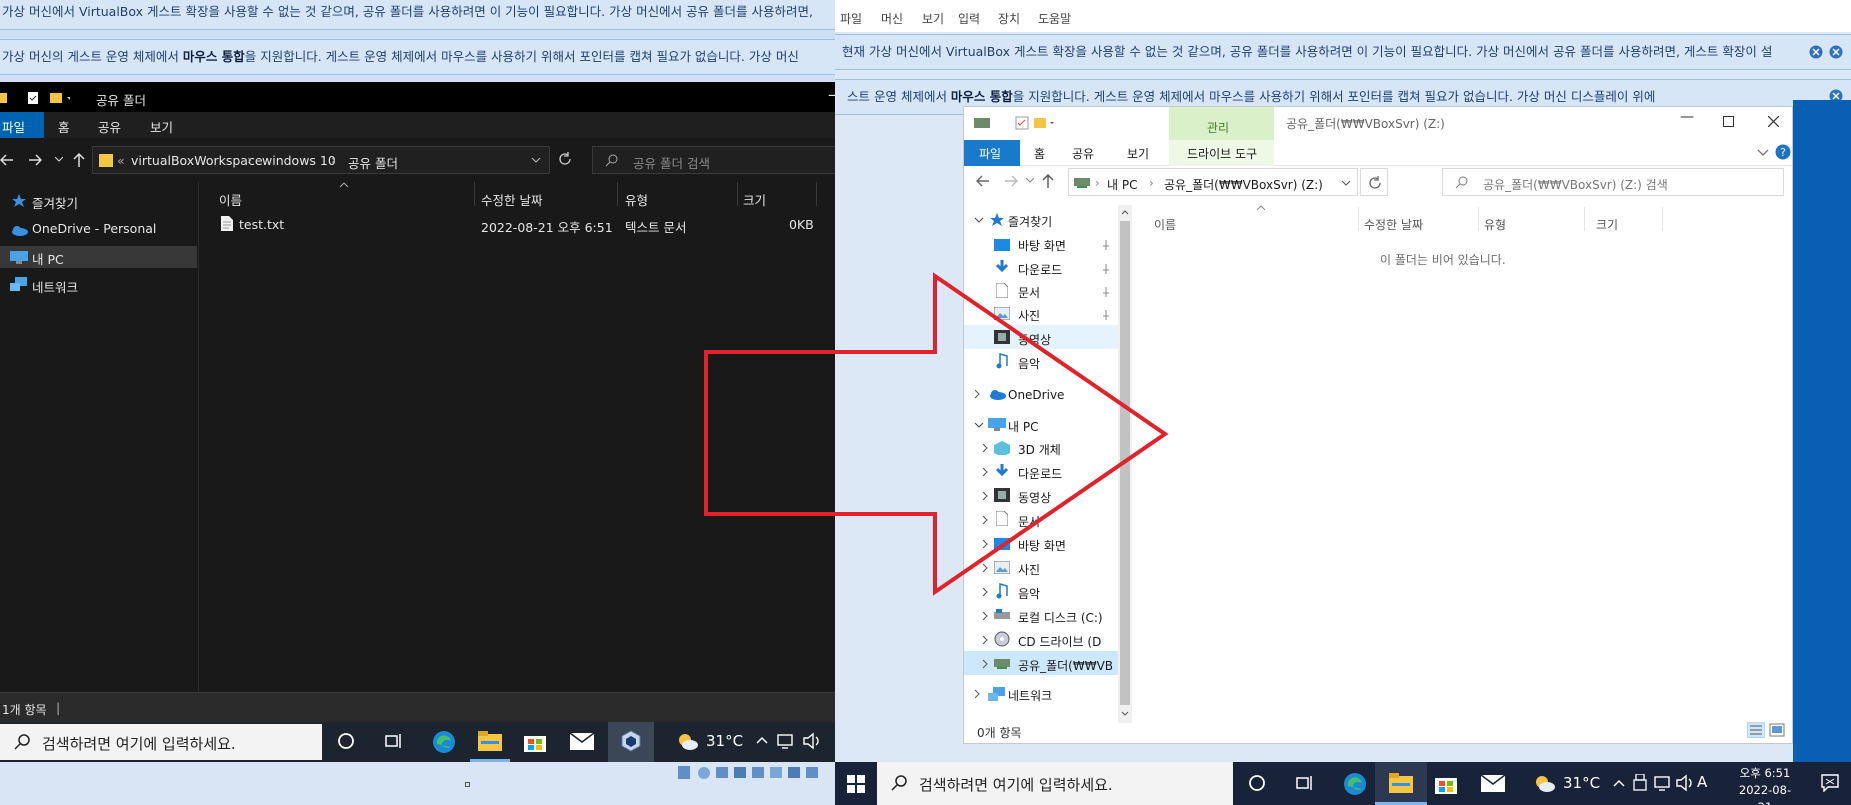 This screenshot has height=805, width=1851. What do you see at coordinates (969, 18) in the screenshot?
I see `menu-input: 입력` at bounding box center [969, 18].